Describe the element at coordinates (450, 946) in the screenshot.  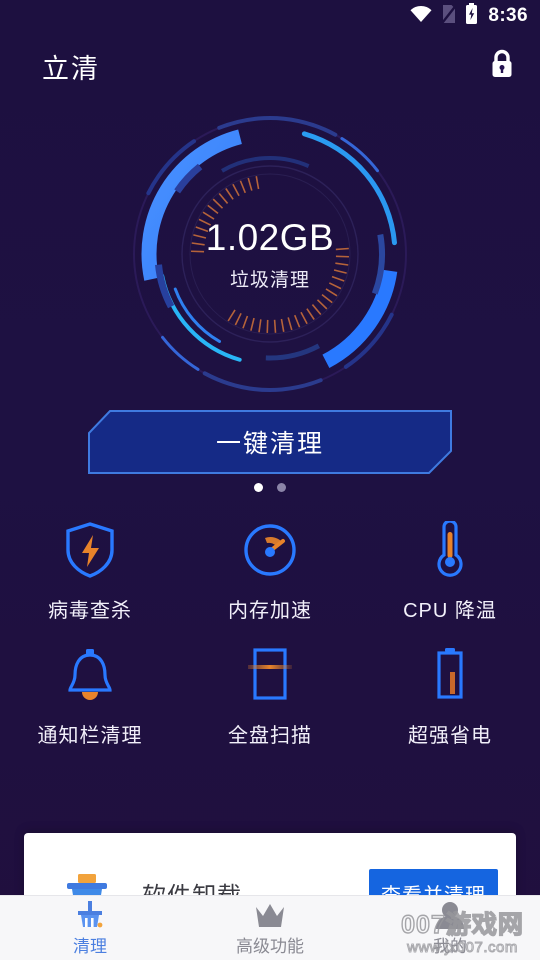
I see `nav-label: 我的` at that location.